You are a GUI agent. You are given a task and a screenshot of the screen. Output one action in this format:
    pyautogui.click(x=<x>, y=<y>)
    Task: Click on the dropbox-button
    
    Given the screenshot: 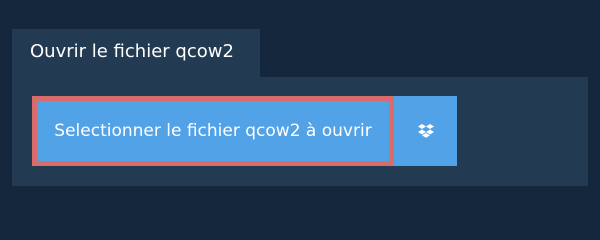 What is the action you would take?
    pyautogui.click(x=425, y=131)
    